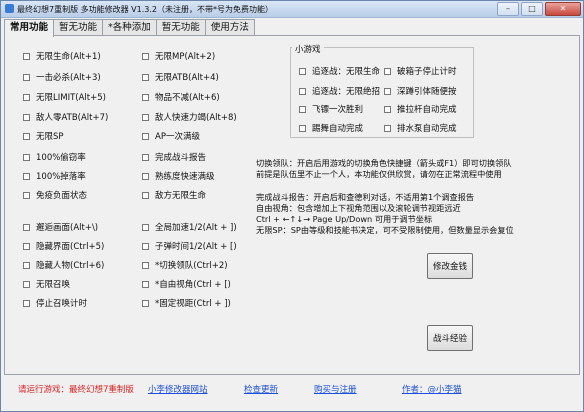  What do you see at coordinates (189, 227) in the screenshot?
I see `checkbox-global-speed: 全局加速1/2(Alt + ])` at bounding box center [189, 227].